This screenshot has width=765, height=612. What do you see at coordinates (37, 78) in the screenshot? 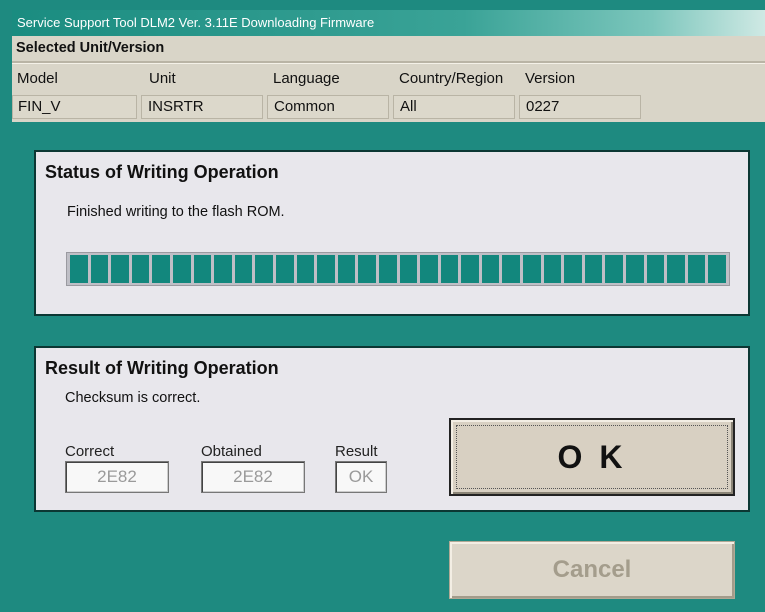
I see `header-model: Model` at bounding box center [37, 78].